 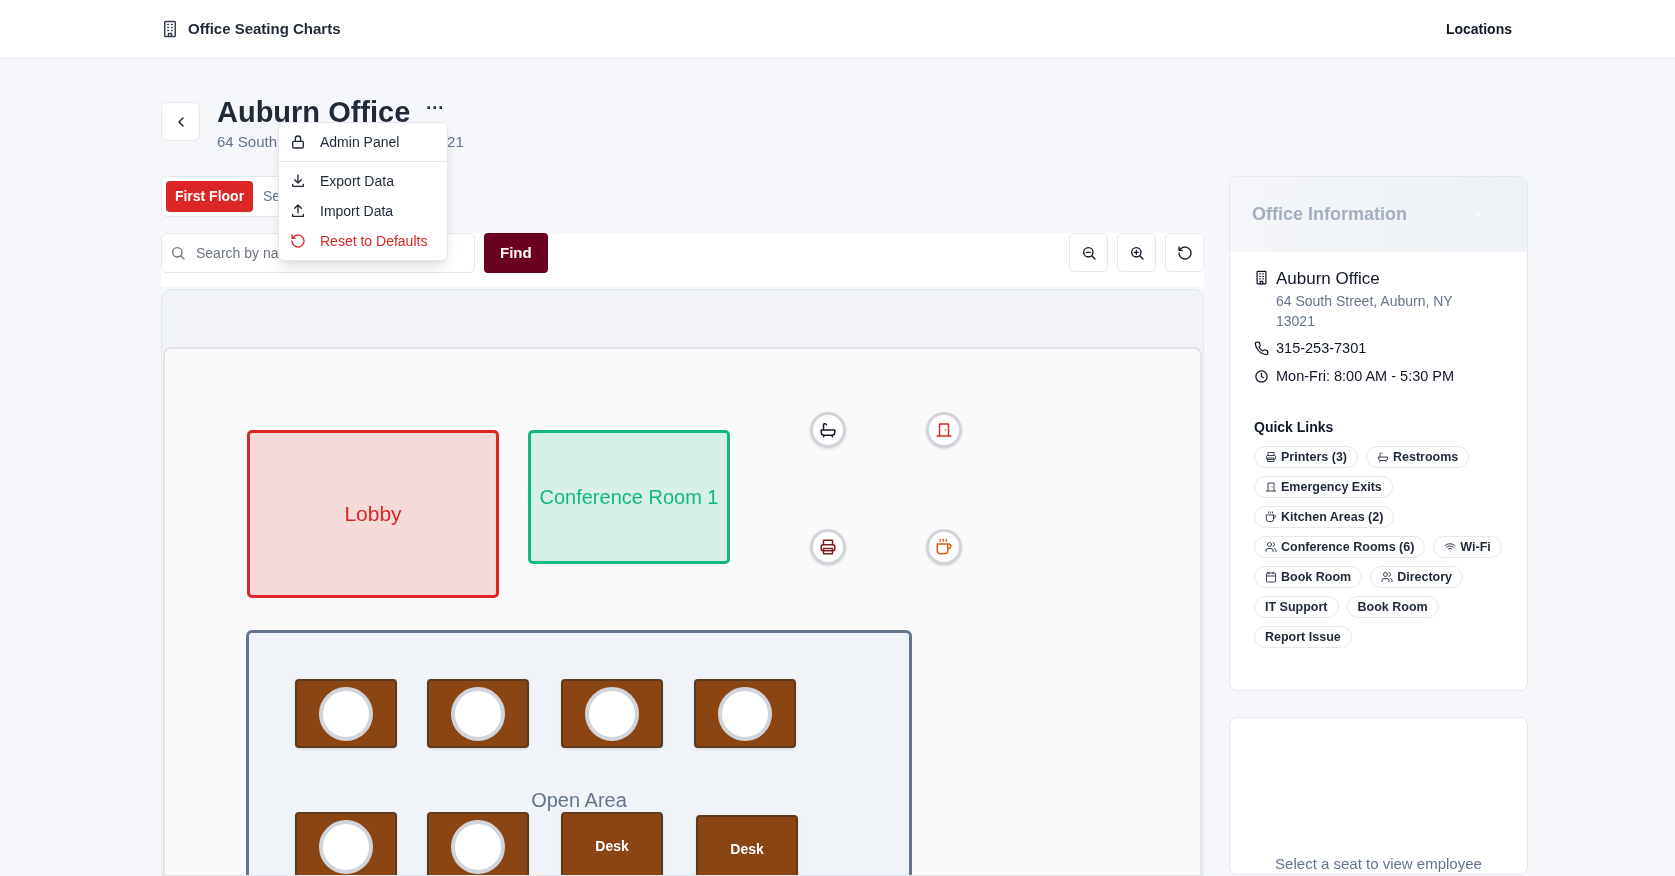 I want to click on menu-item: Export Data, so click(x=363, y=181).